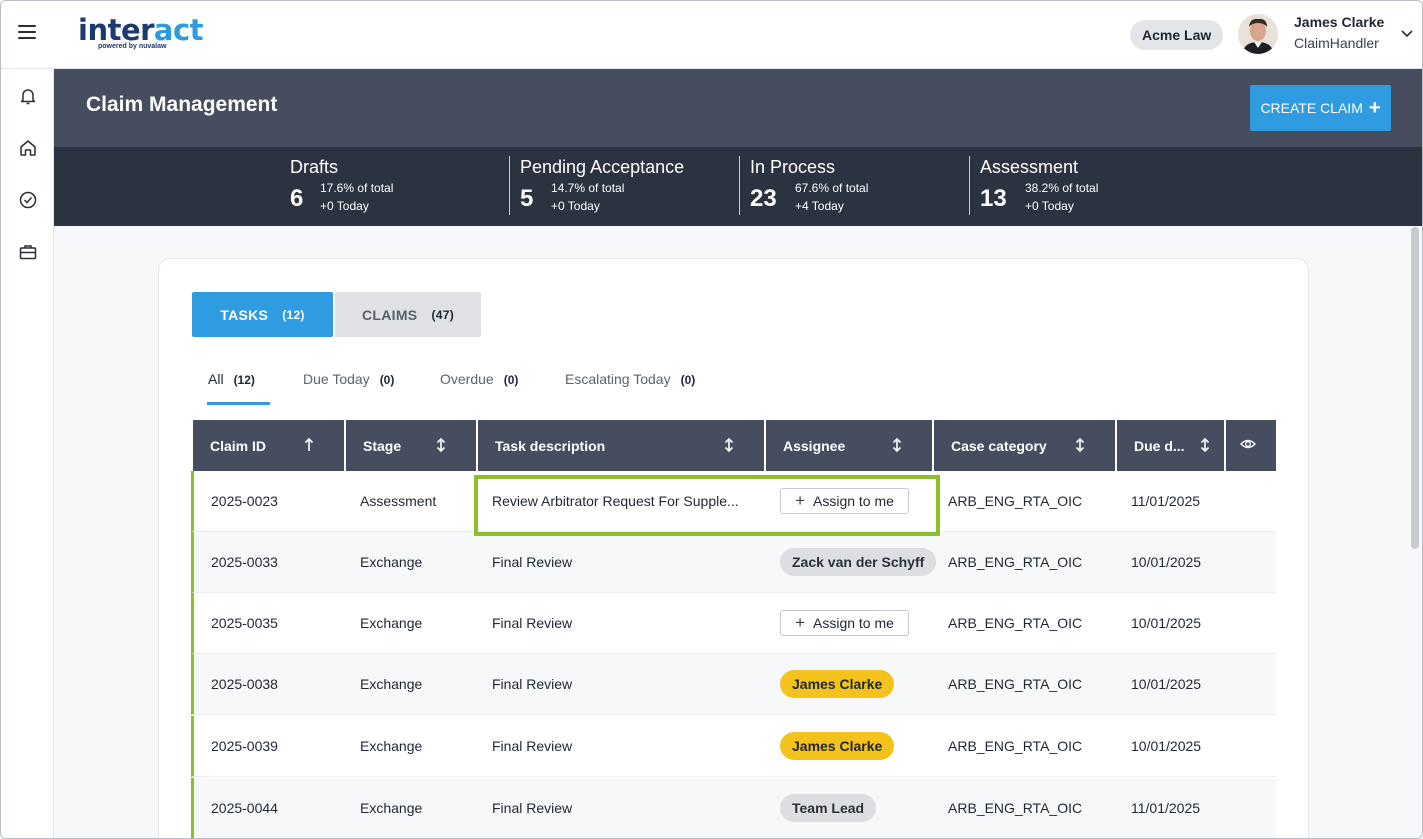 The height and width of the screenshot is (839, 1423). I want to click on cell-claim-id: 2025-0035, so click(244, 623).